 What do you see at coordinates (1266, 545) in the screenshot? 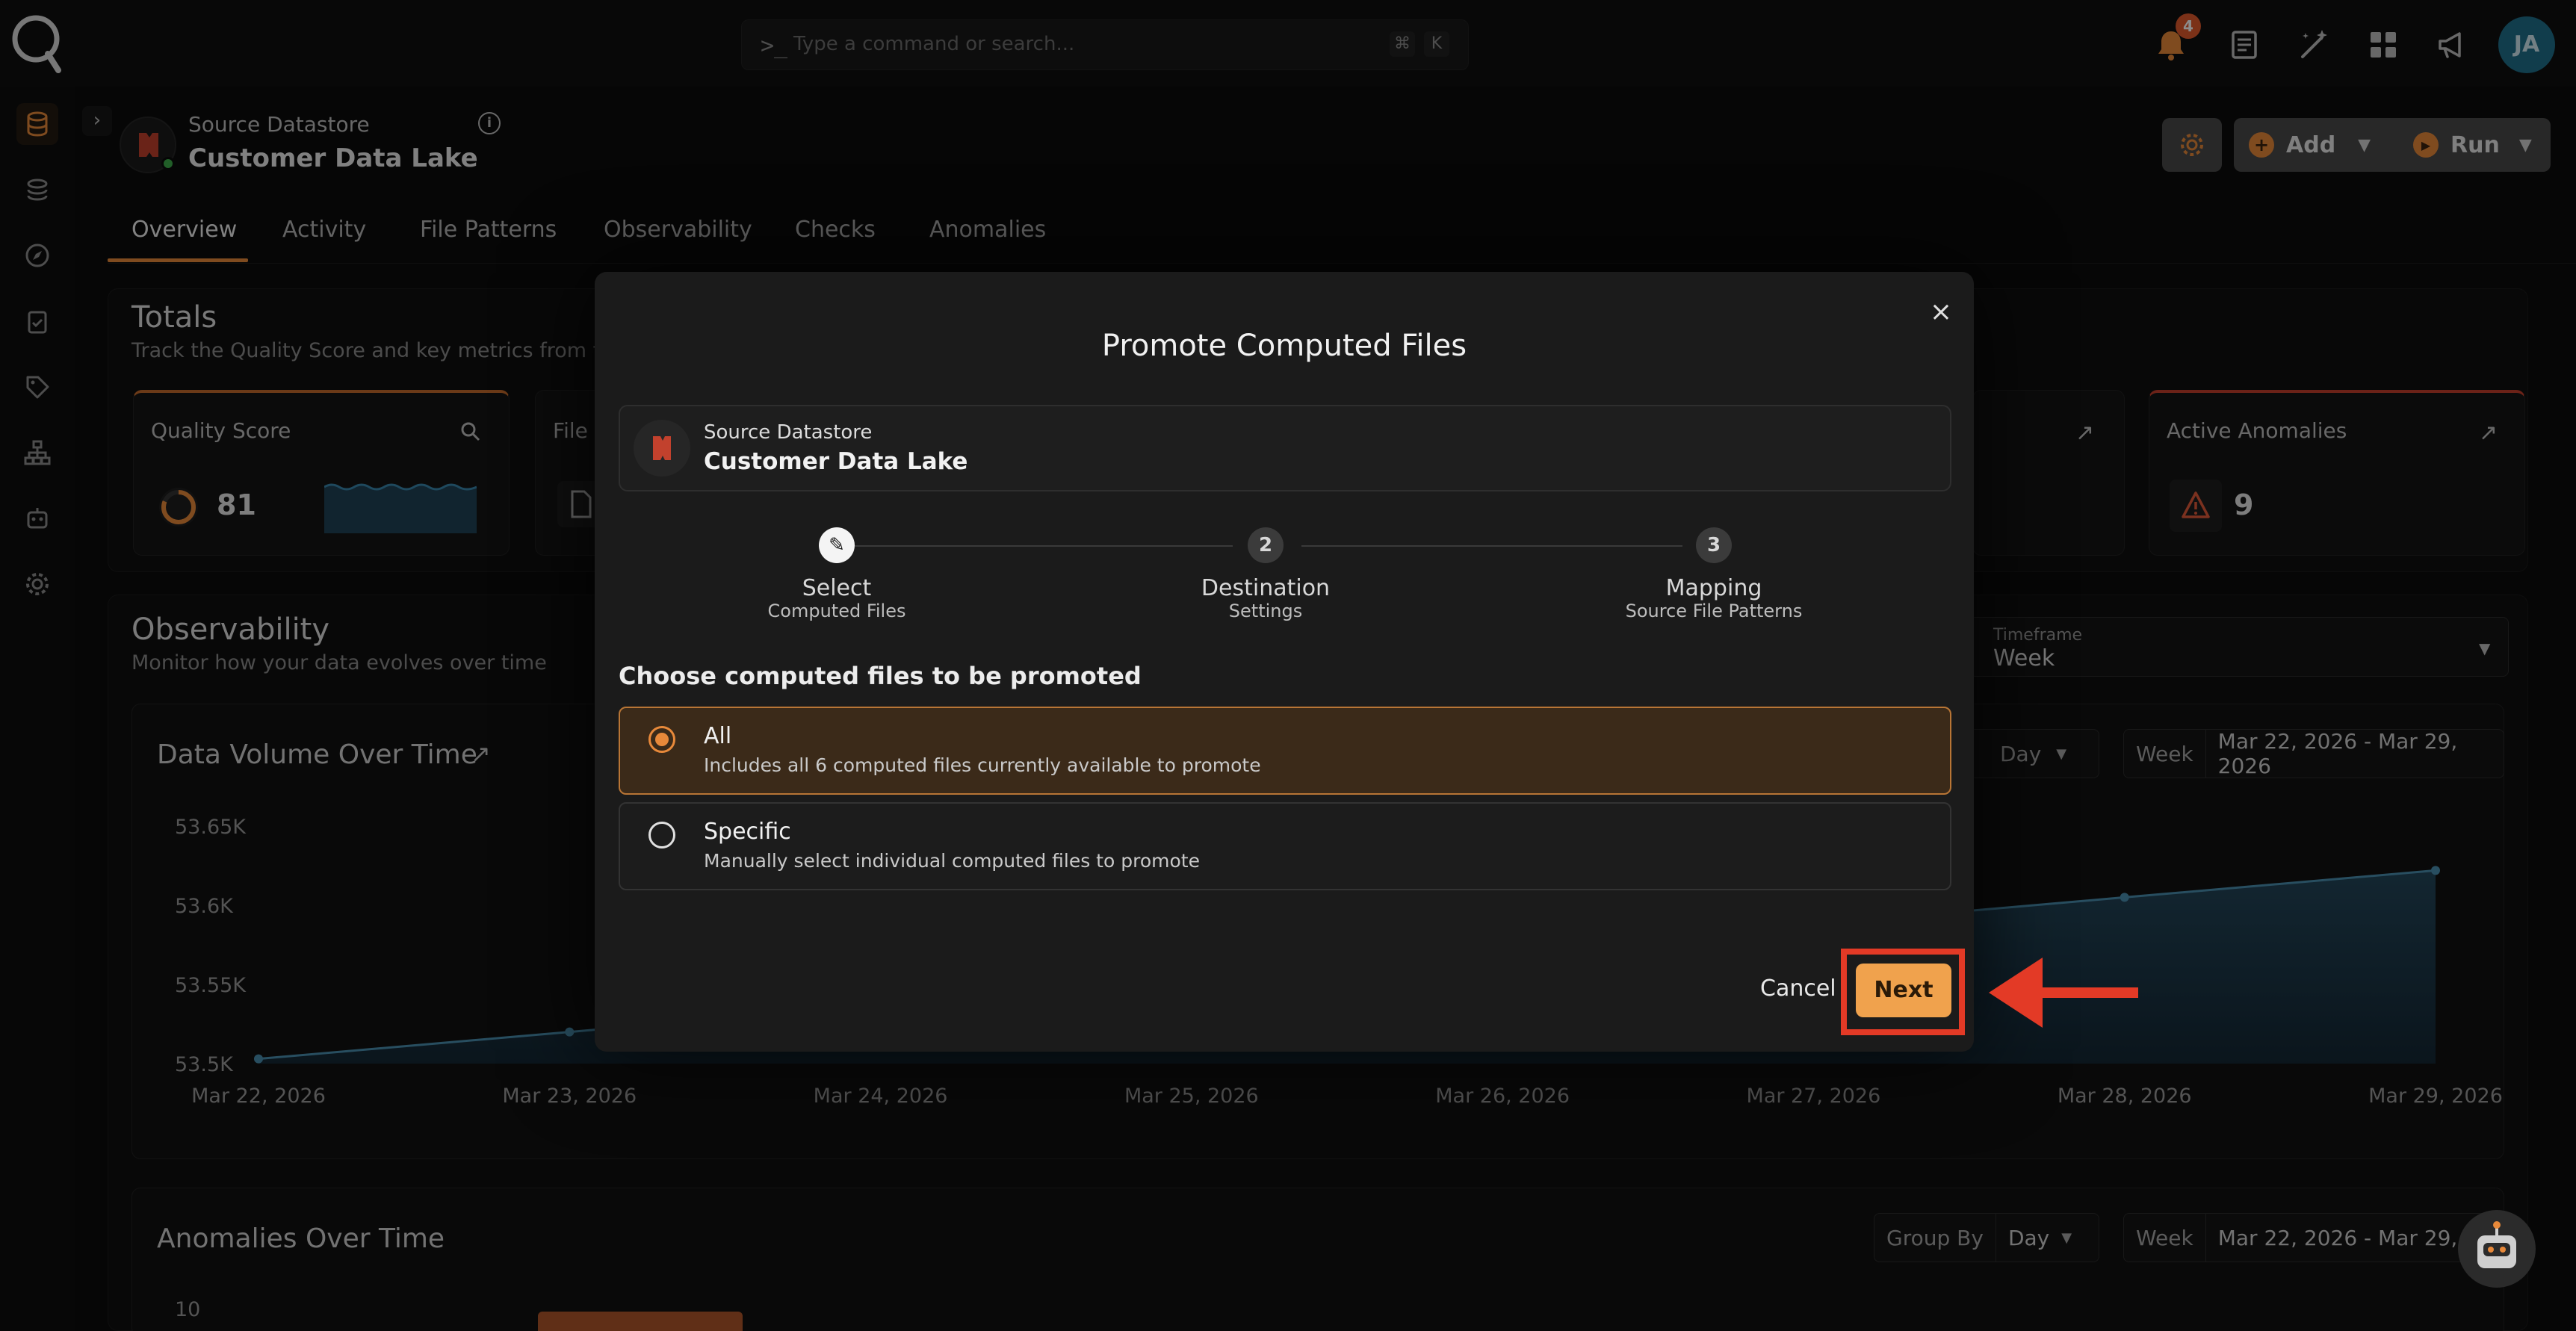
I see `step-2-number: 2` at bounding box center [1266, 545].